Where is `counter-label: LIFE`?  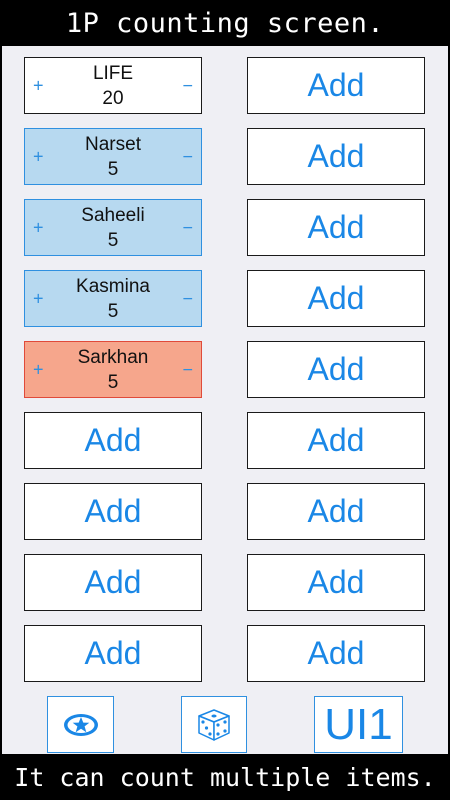
counter-label: LIFE is located at coordinates (113, 73).